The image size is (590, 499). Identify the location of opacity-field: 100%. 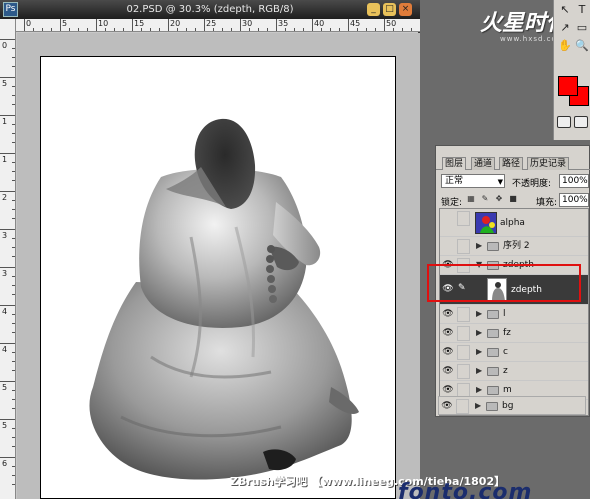
(574, 181).